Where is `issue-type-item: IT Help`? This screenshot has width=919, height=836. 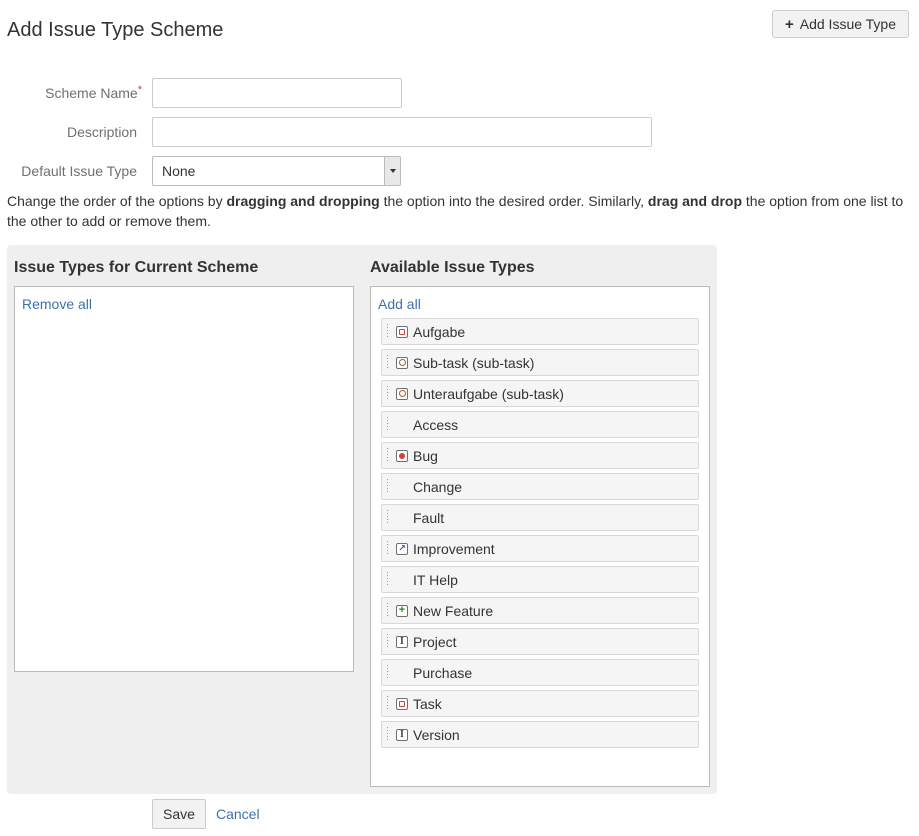 issue-type-item: IT Help is located at coordinates (540, 579).